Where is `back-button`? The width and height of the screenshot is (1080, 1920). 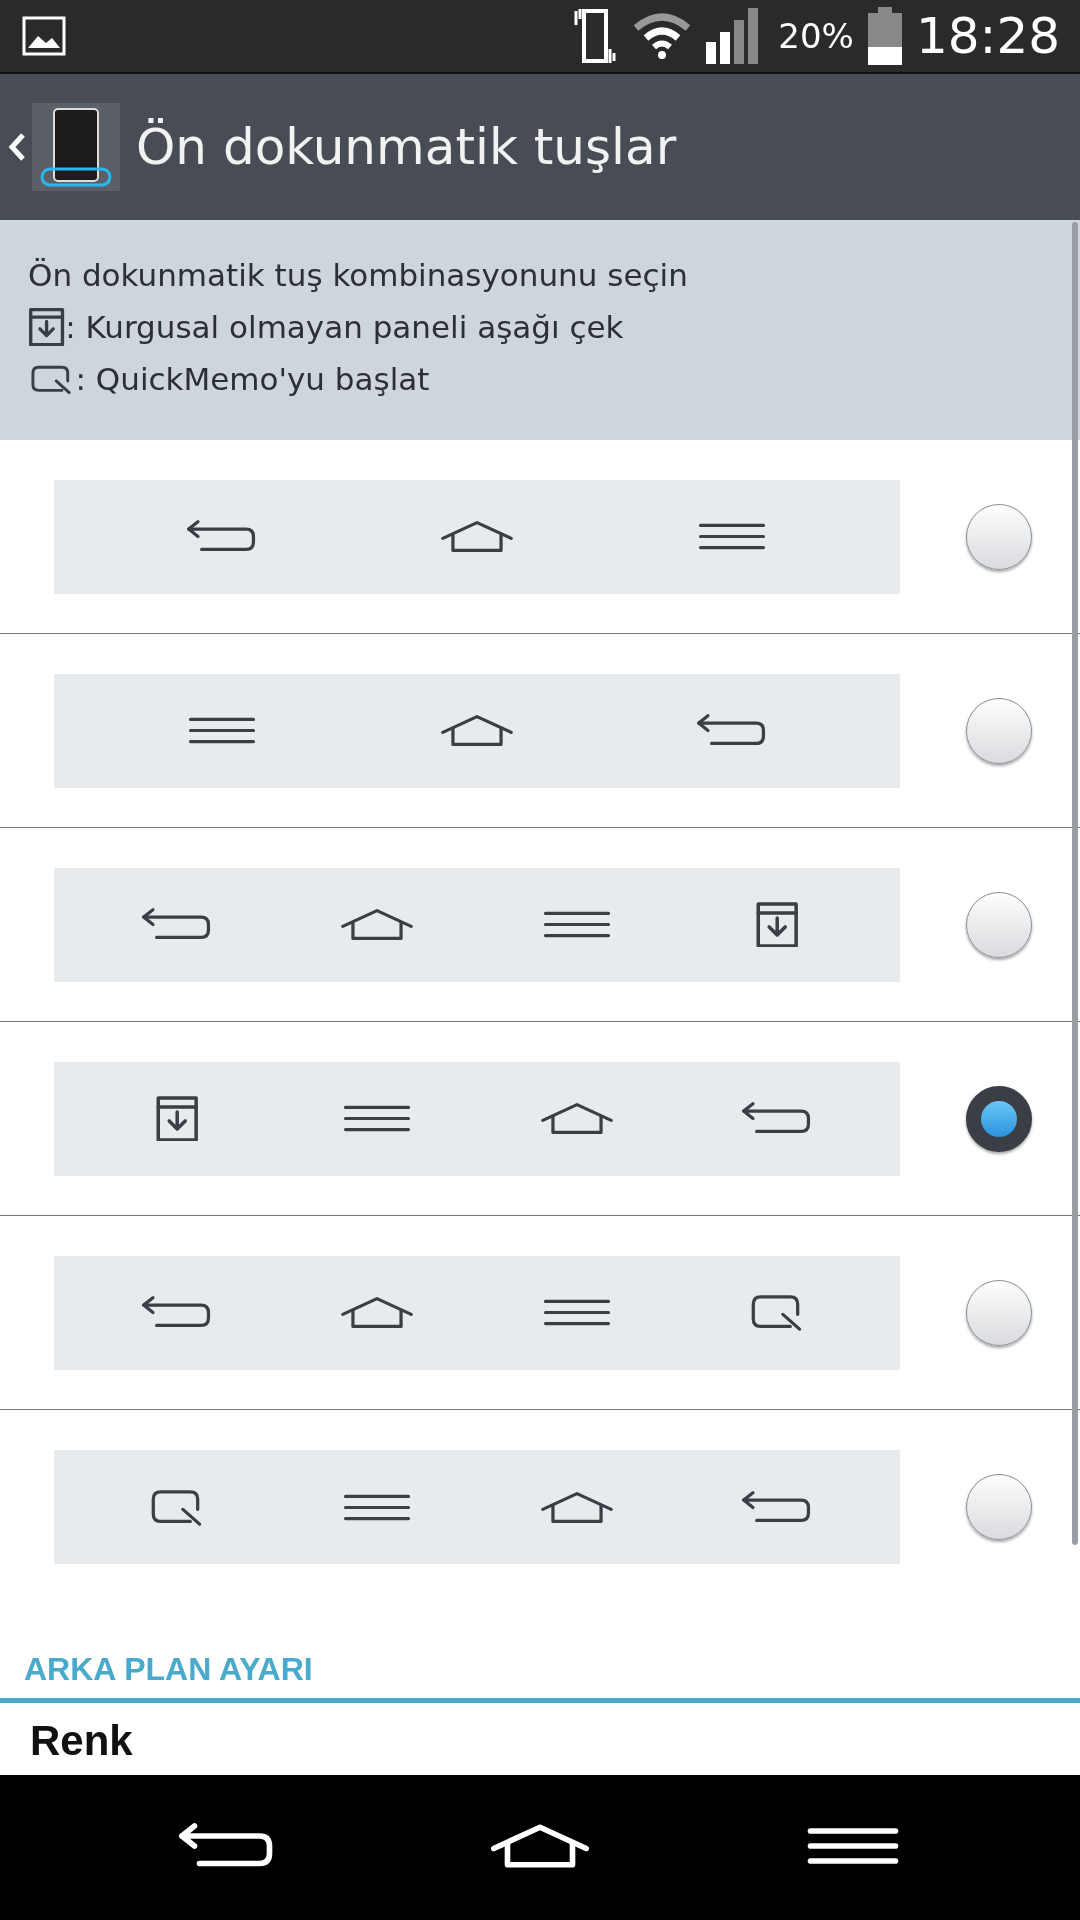
back-button is located at coordinates (64, 147).